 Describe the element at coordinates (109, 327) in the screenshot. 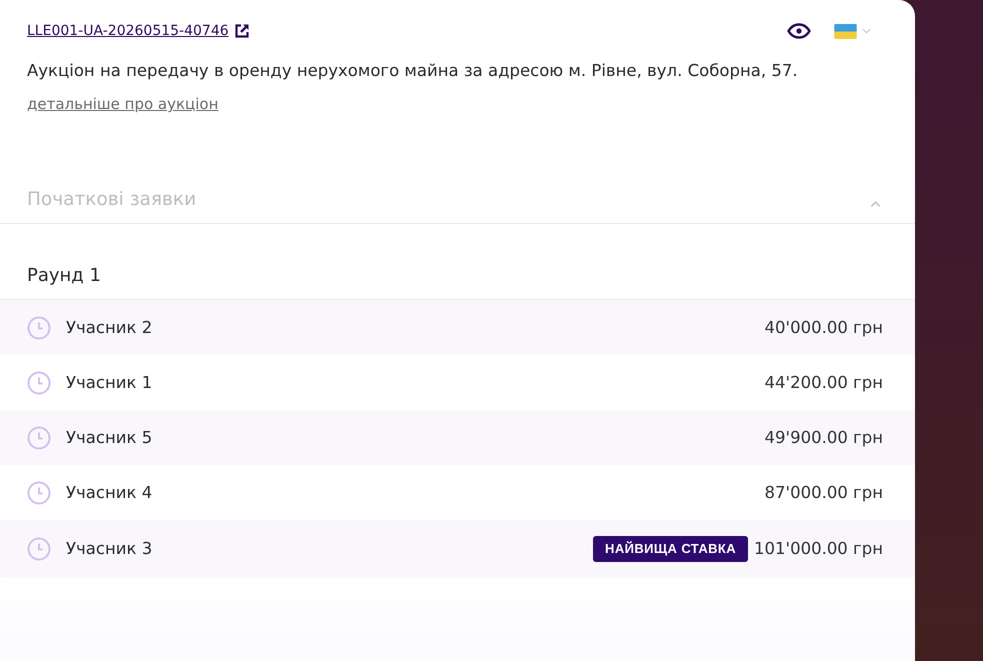

I see `participant-name: Учасник 2` at that location.